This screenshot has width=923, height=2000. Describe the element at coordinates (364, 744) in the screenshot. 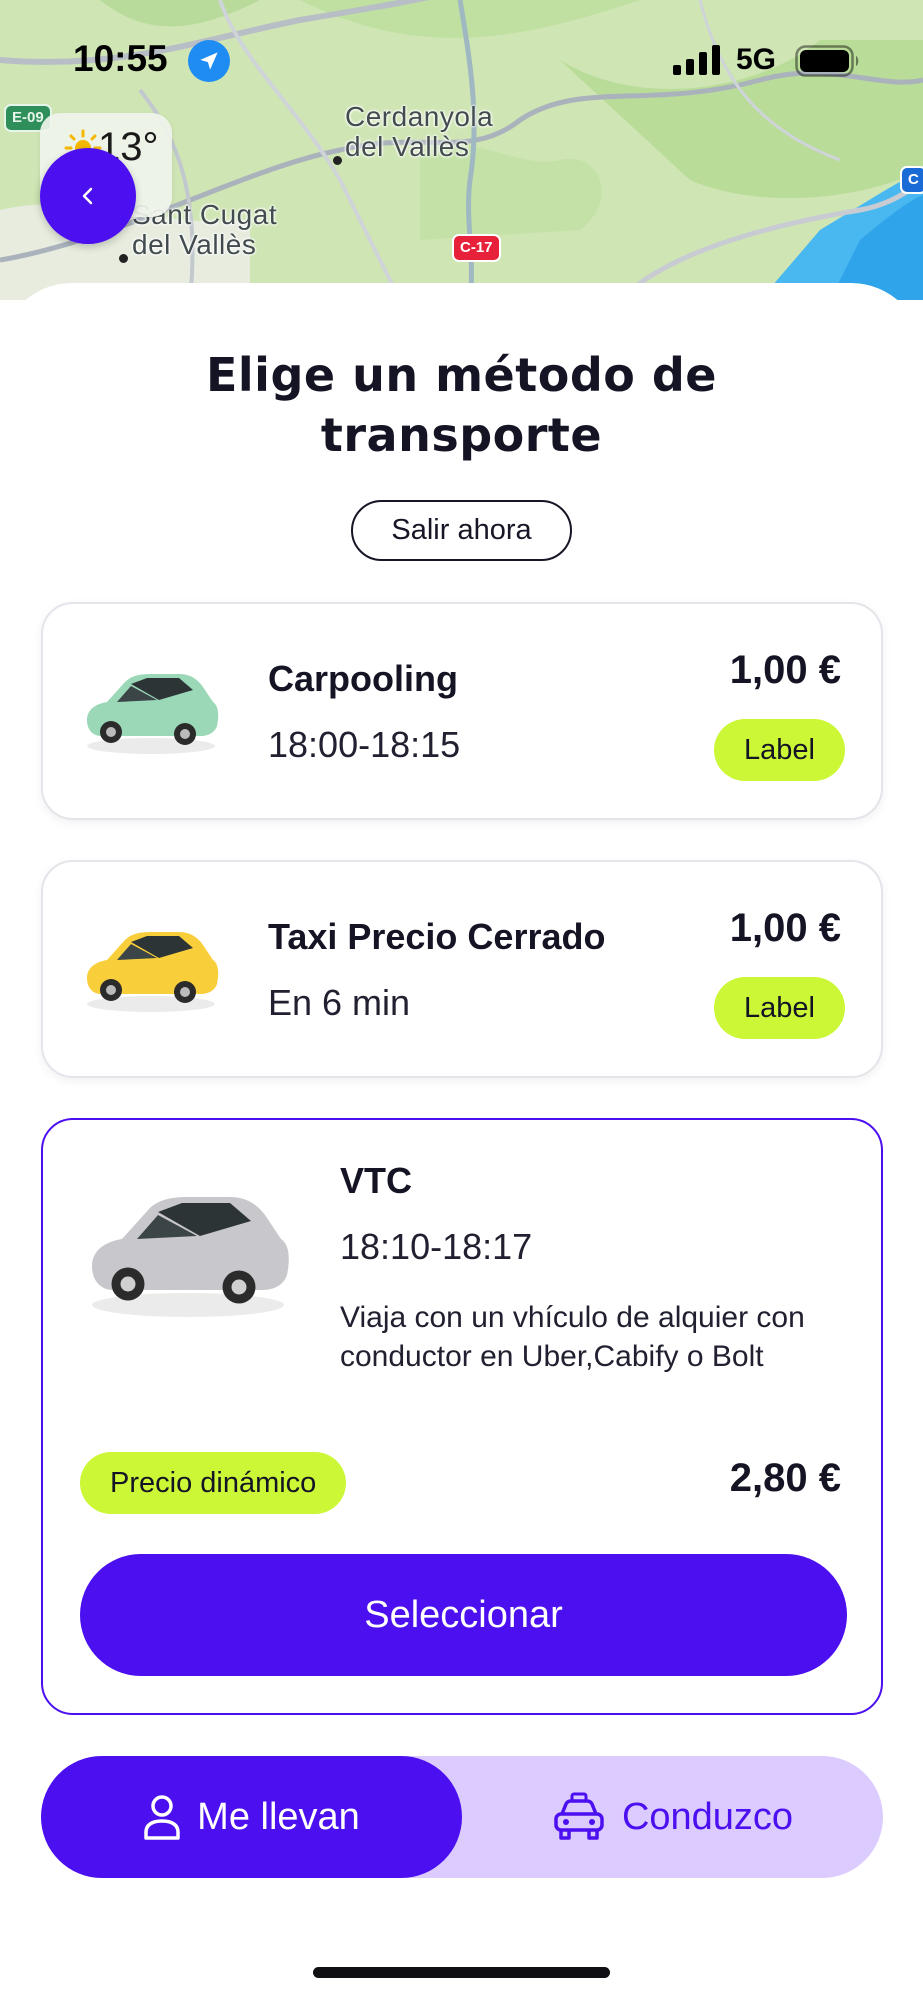

I see `option-time: 18:00-18:15` at that location.